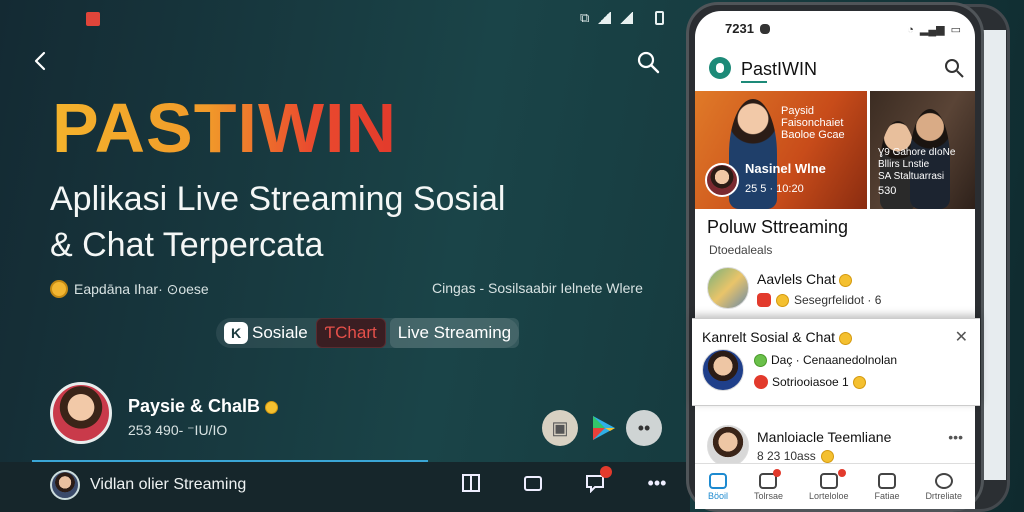 The width and height of the screenshot is (1024, 512). Describe the element at coordinates (810, 382) in the screenshot. I see `row-sub-2: Sotriooiasoe 1` at that location.